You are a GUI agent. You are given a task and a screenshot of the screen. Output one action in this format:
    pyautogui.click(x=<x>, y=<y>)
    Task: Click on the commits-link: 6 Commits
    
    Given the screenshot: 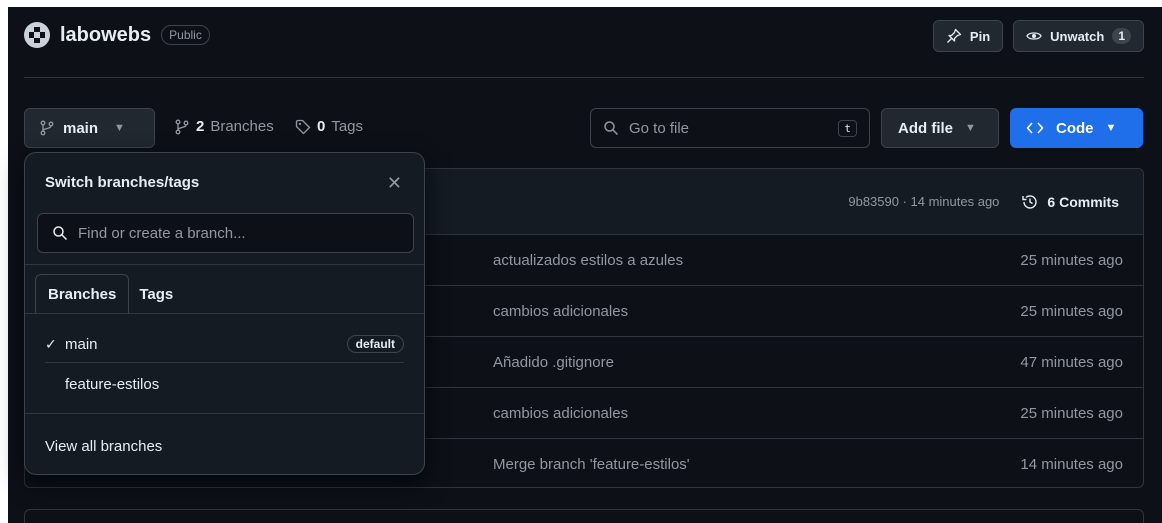 What is the action you would take?
    pyautogui.click(x=1070, y=202)
    